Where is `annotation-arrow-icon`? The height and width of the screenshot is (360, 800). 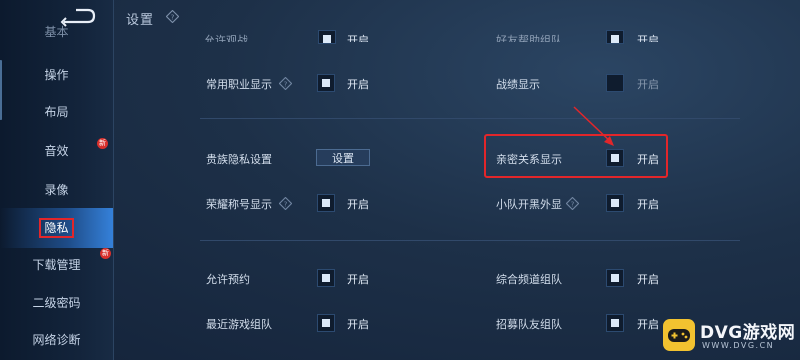 annotation-arrow-icon is located at coordinates (593, 126).